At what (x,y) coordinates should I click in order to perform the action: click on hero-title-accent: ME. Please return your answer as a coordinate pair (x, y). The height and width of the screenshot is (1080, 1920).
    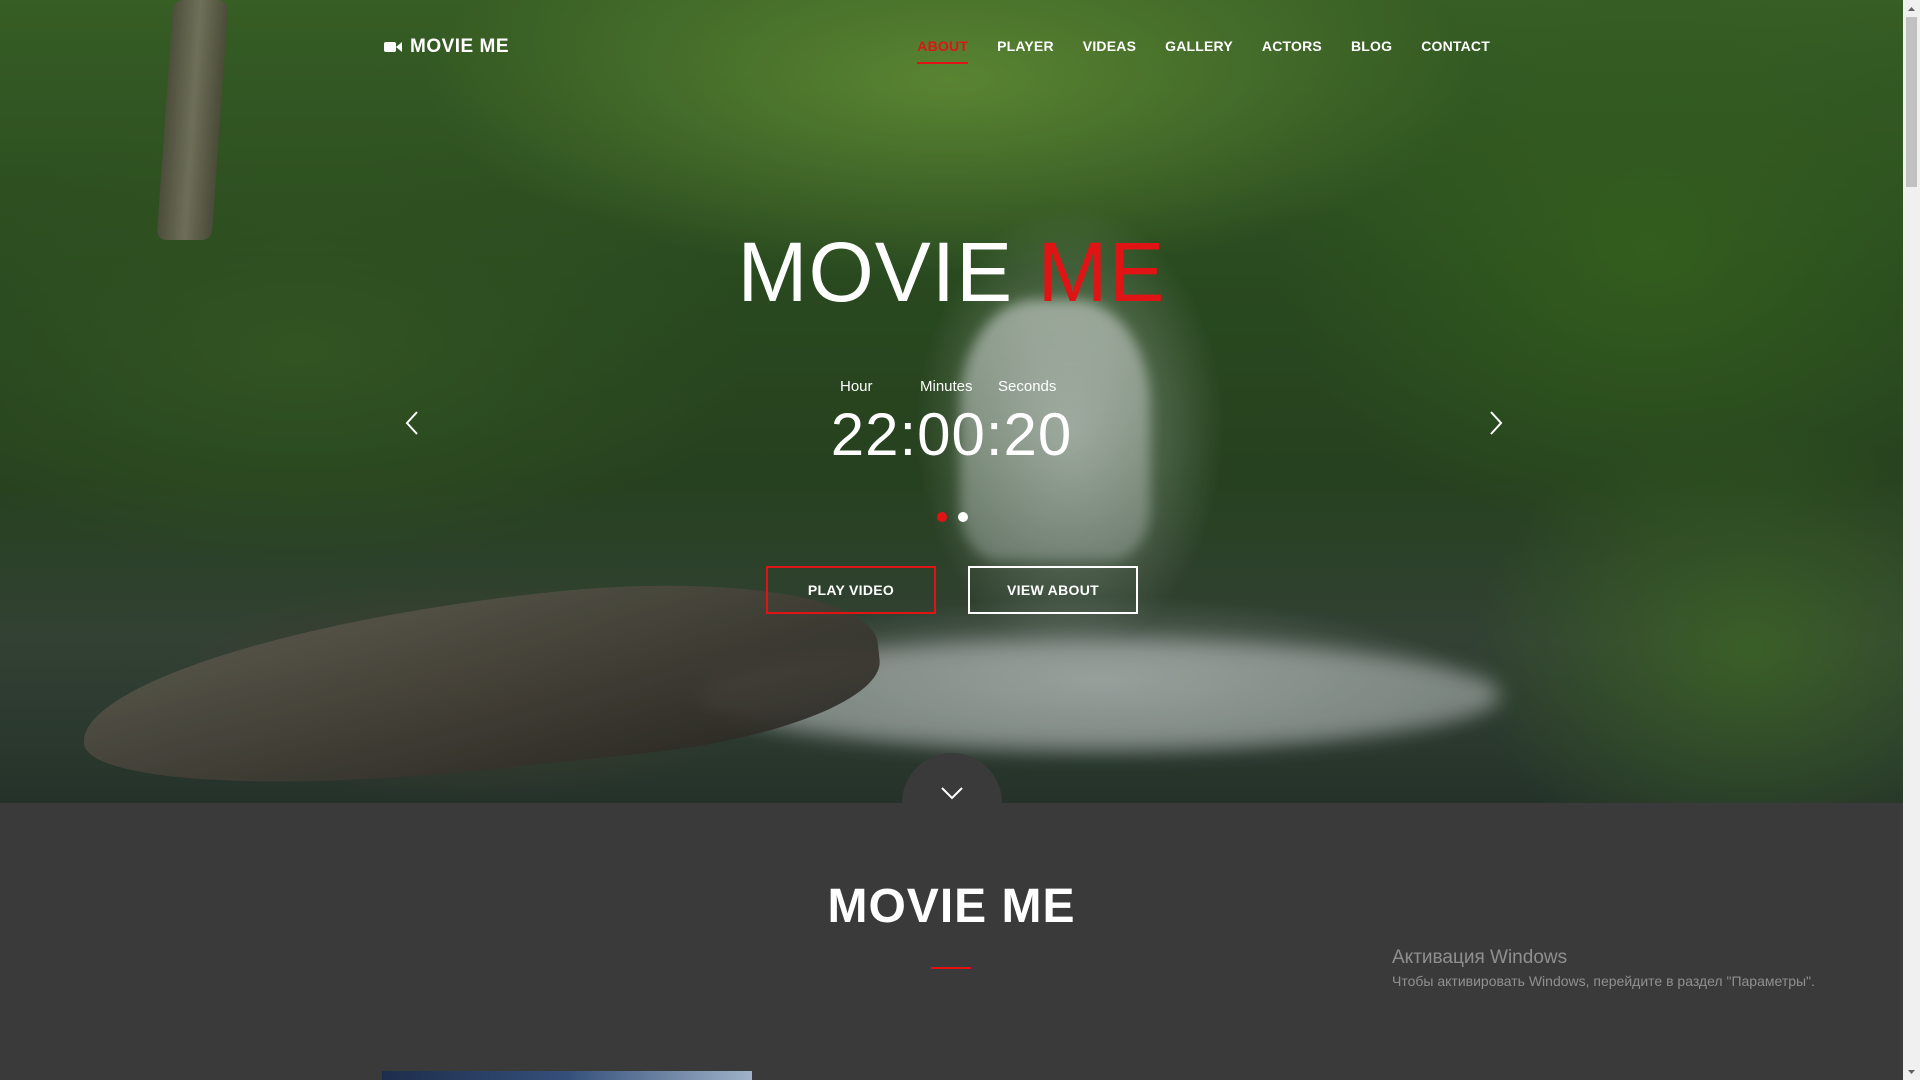
    Looking at the image, I should click on (1101, 272).